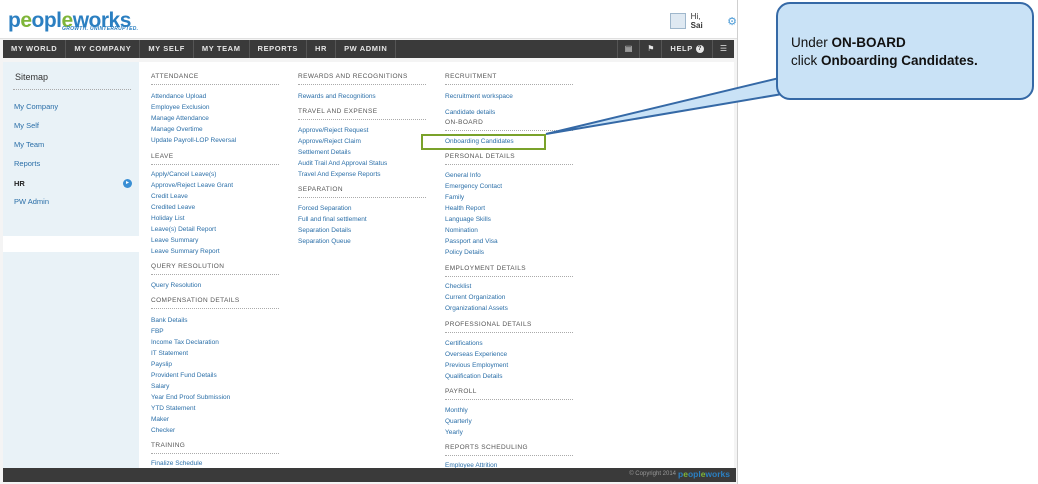 The height and width of the screenshot is (484, 1038). Describe the element at coordinates (167, 49) in the screenshot. I see `nav-my-self: MY SELF` at that location.